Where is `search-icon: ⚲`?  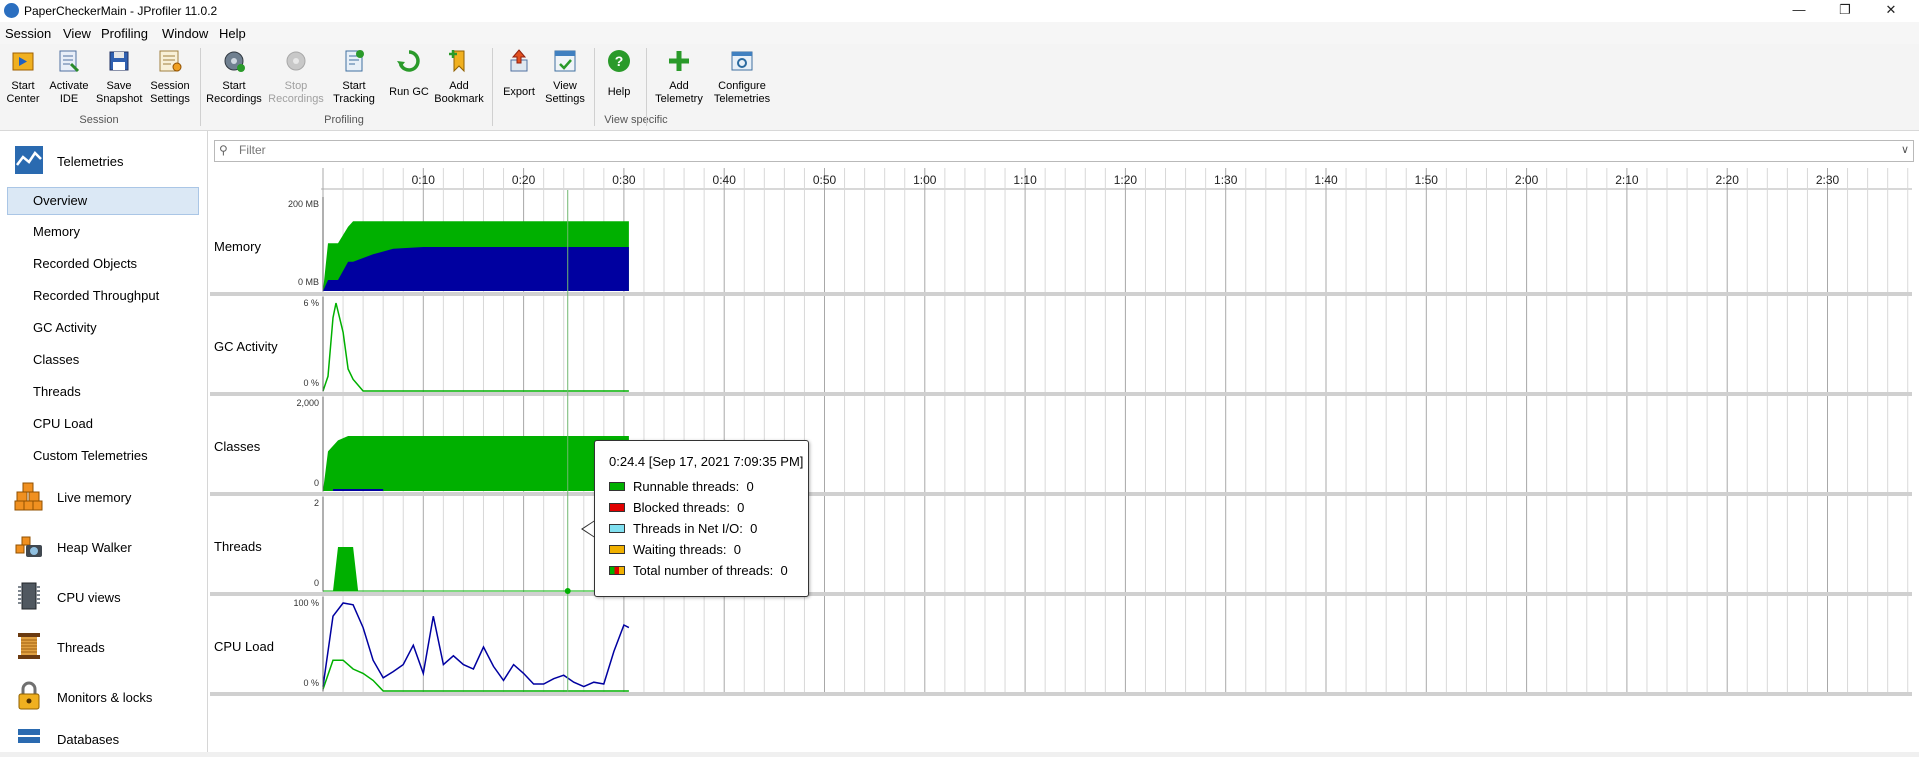
search-icon: ⚲ is located at coordinates (223, 150).